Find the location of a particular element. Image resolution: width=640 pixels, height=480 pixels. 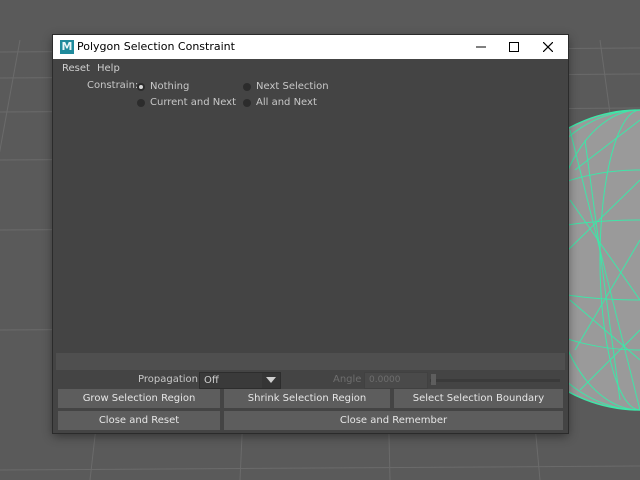

close-button is located at coordinates (548, 47).